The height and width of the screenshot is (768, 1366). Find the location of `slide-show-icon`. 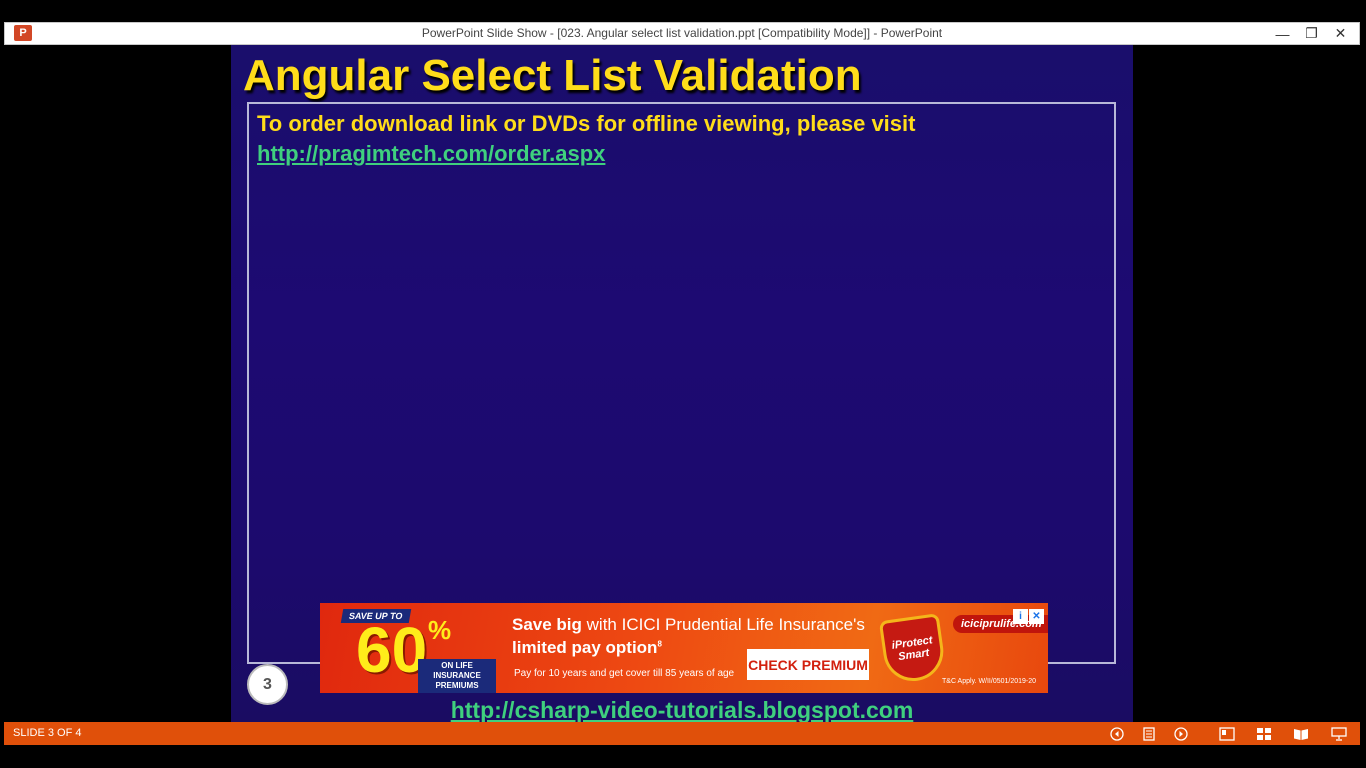

slide-show-icon is located at coordinates (1339, 733).